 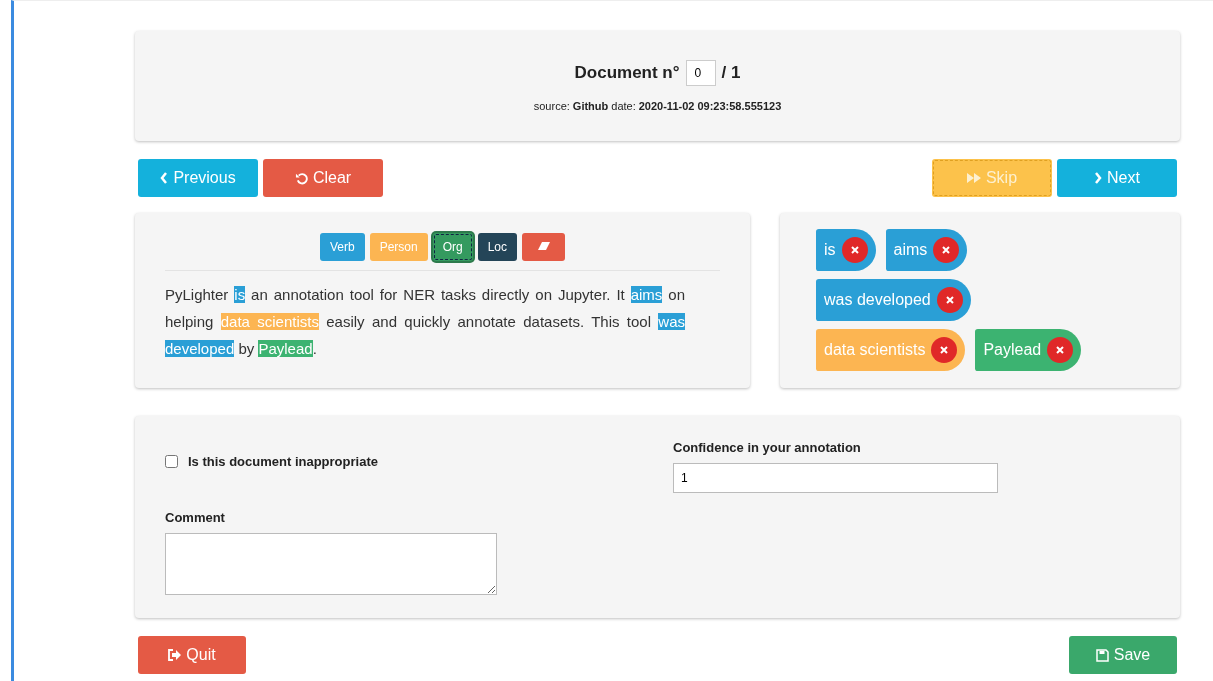 I want to click on previous-button: Previous, so click(x=198, y=178).